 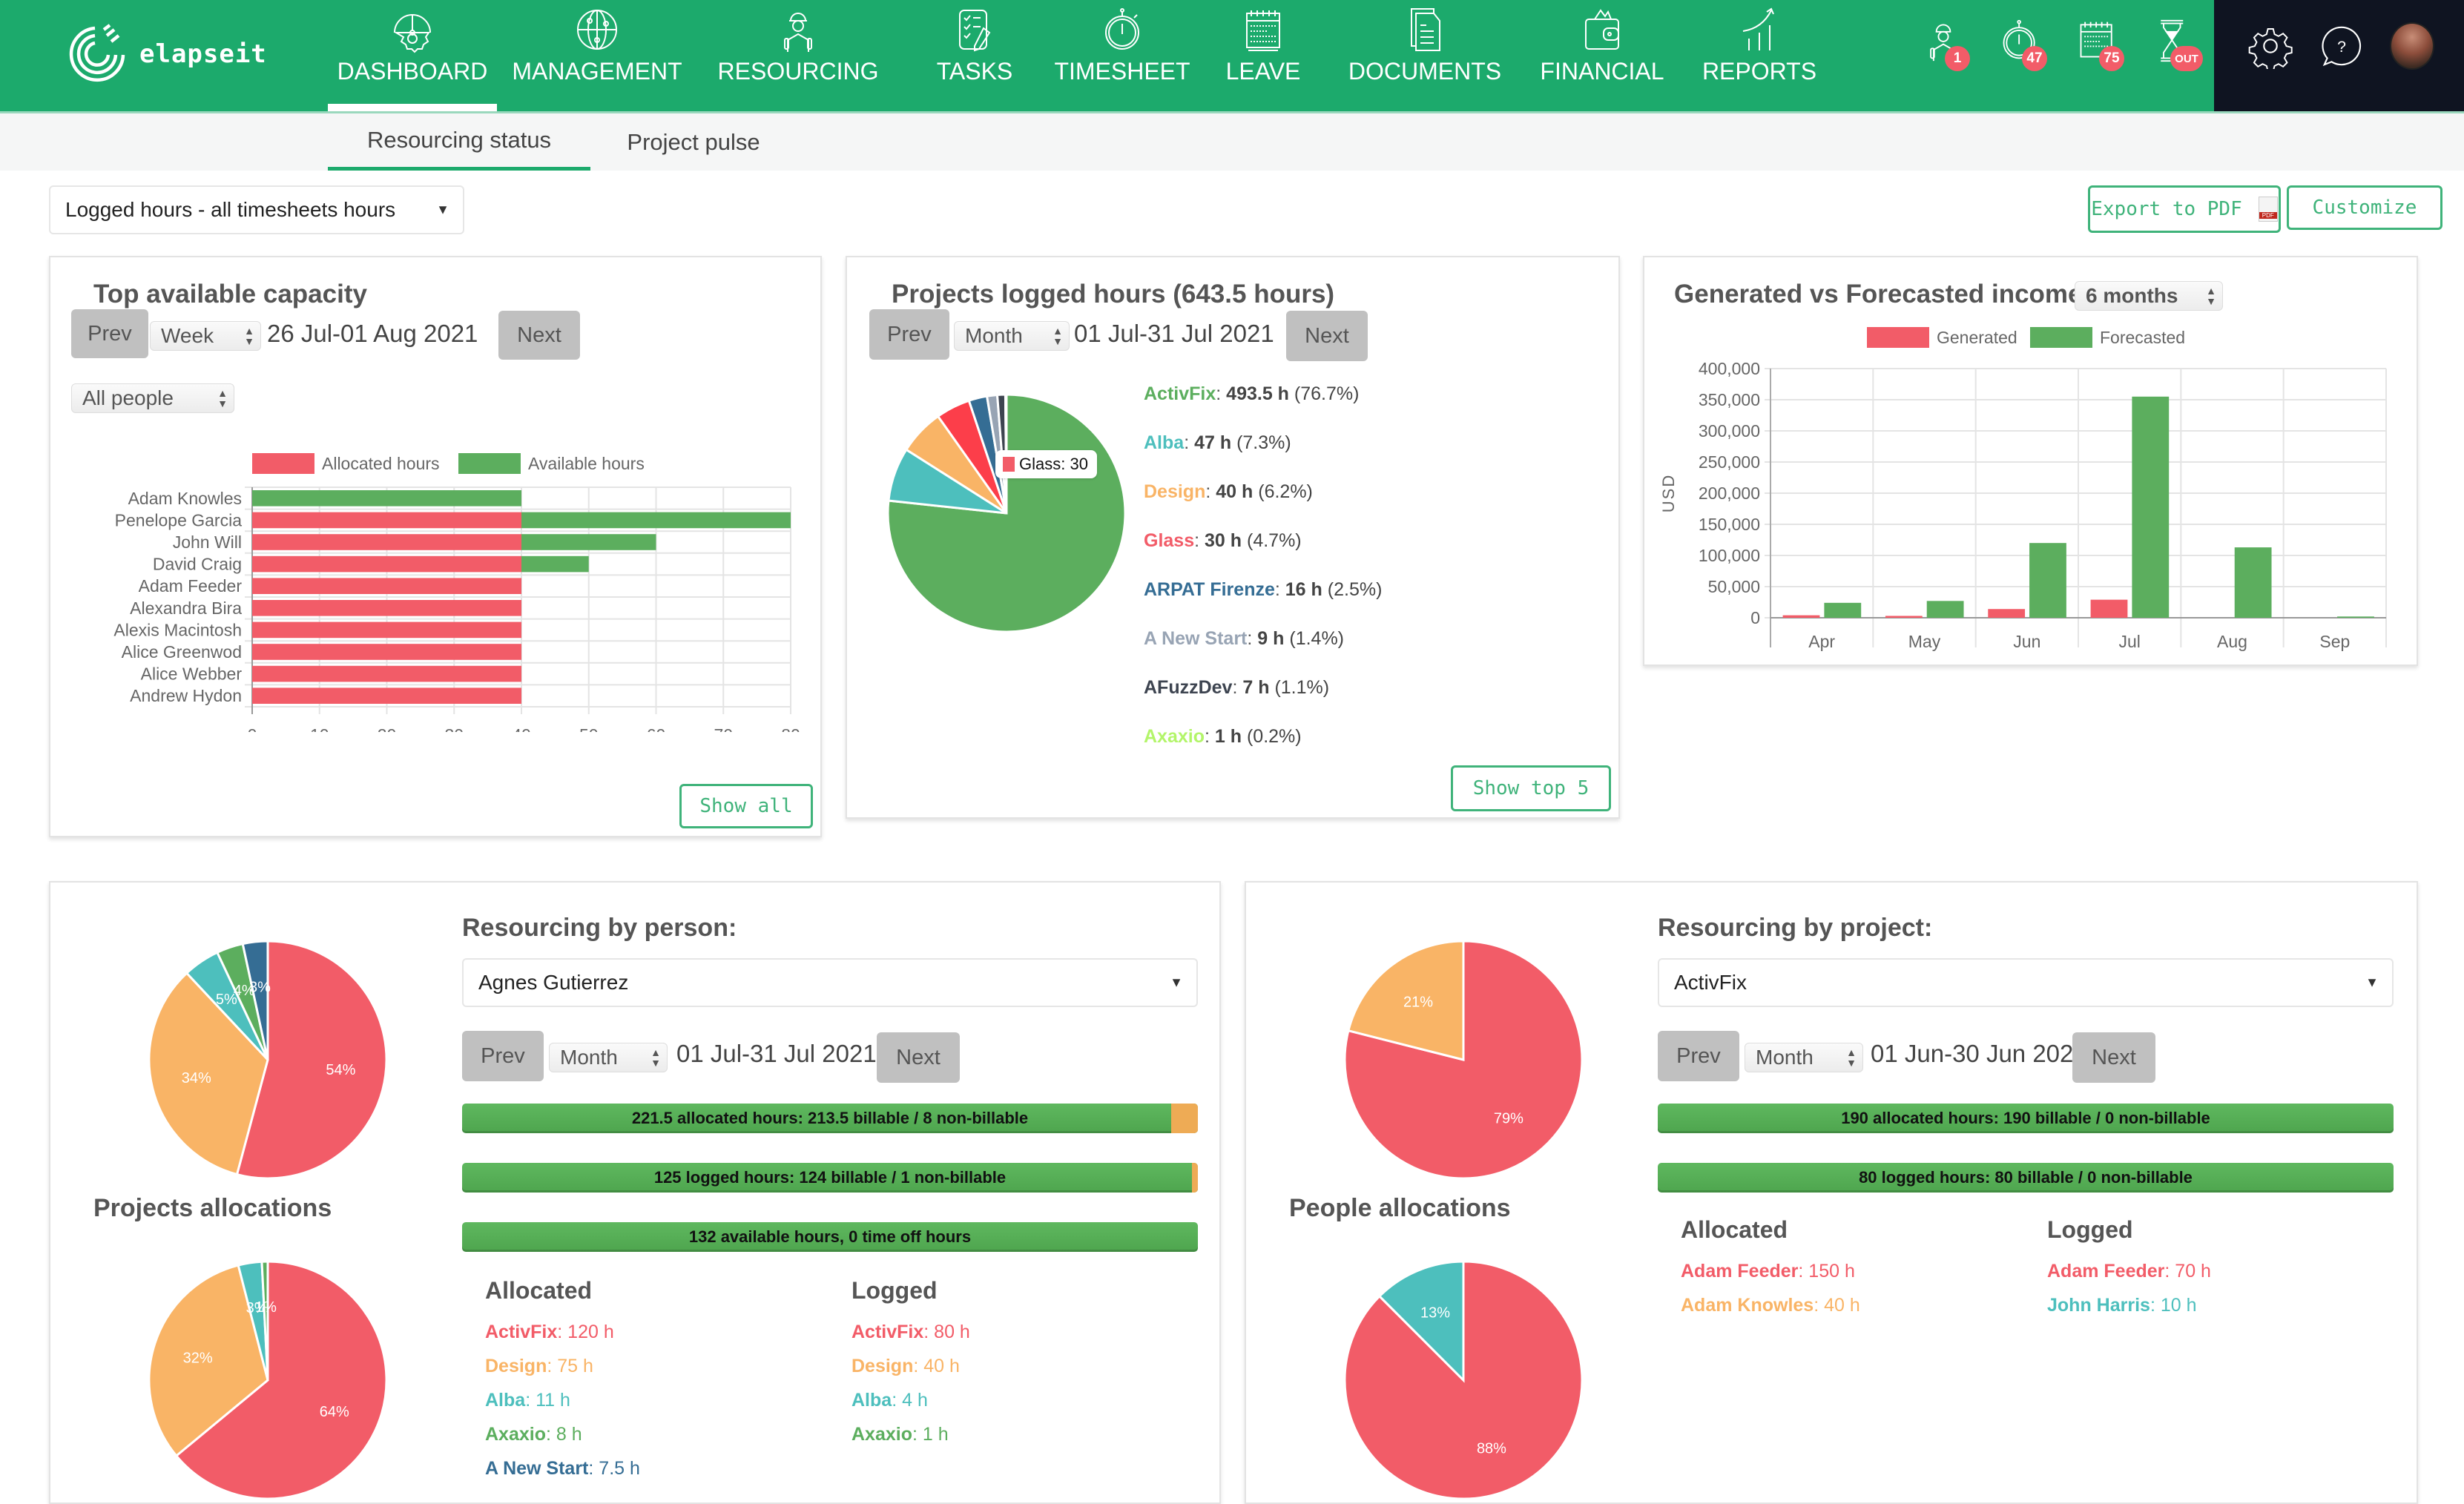 What do you see at coordinates (597, 55) in the screenshot?
I see `nav-management: MANAGEMENT` at bounding box center [597, 55].